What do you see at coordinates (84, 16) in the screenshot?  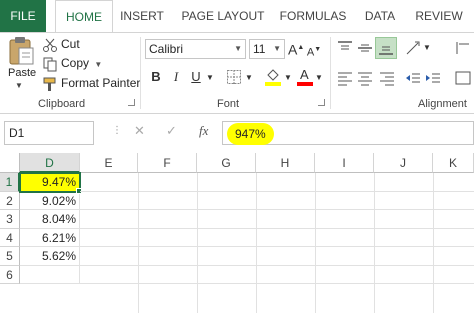 I see `tab-home: HOME` at bounding box center [84, 16].